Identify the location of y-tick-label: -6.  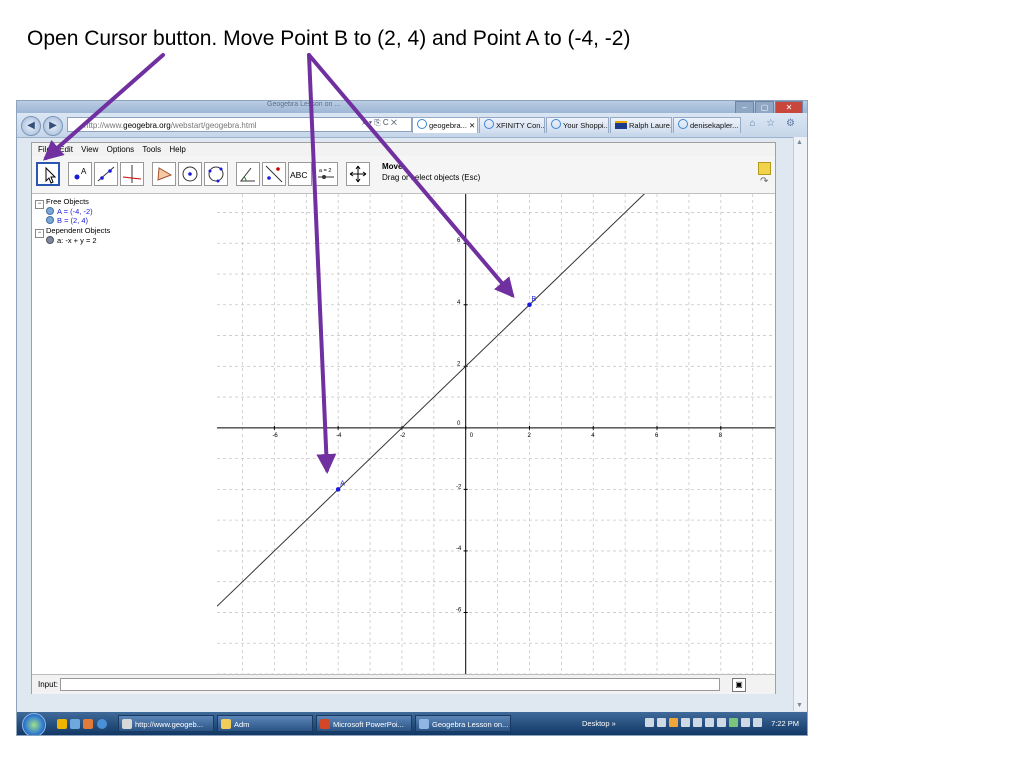
(459, 610).